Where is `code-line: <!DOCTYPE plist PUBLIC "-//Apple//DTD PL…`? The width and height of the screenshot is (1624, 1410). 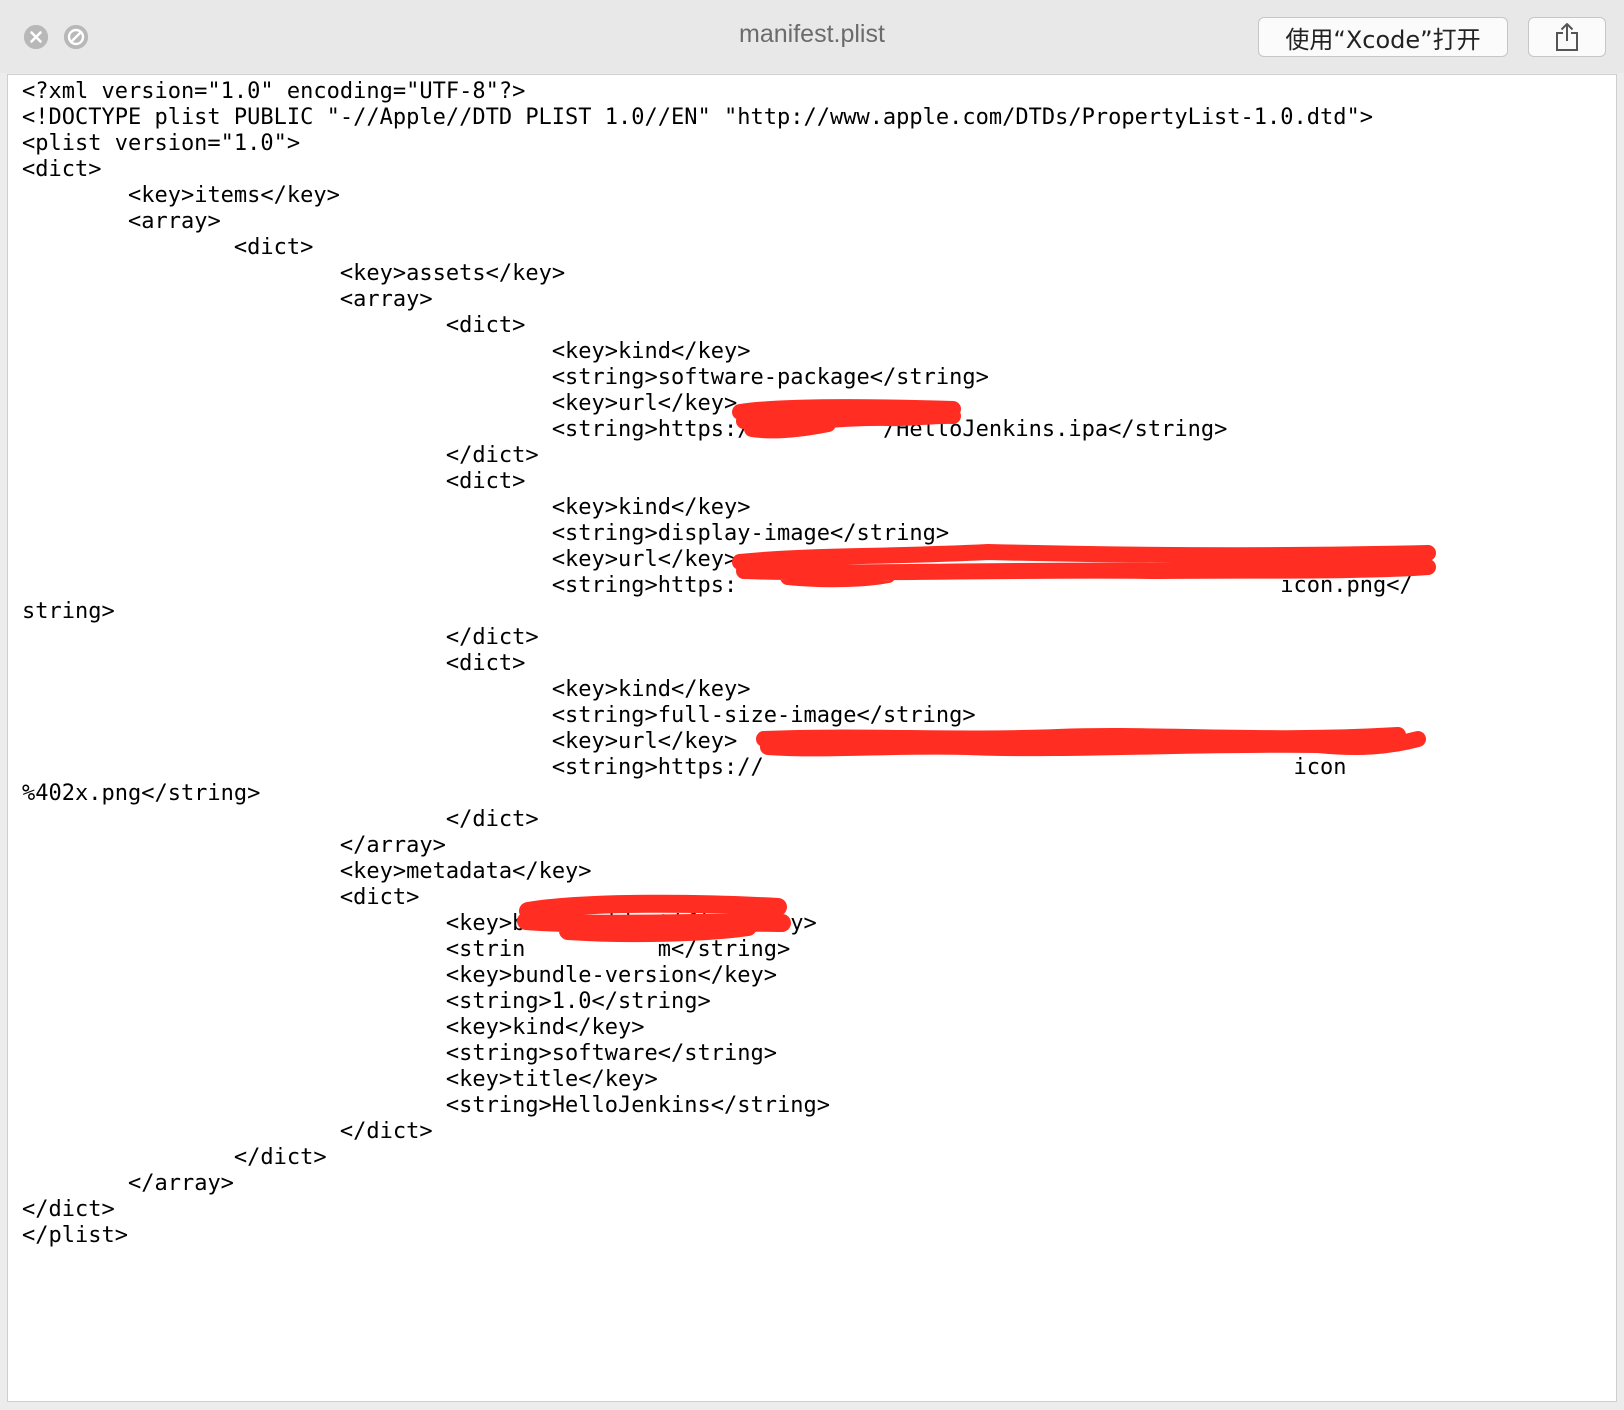
code-line: <!DOCTYPE plist PUBLIC "-//Apple//DTD PL… is located at coordinates (698, 117).